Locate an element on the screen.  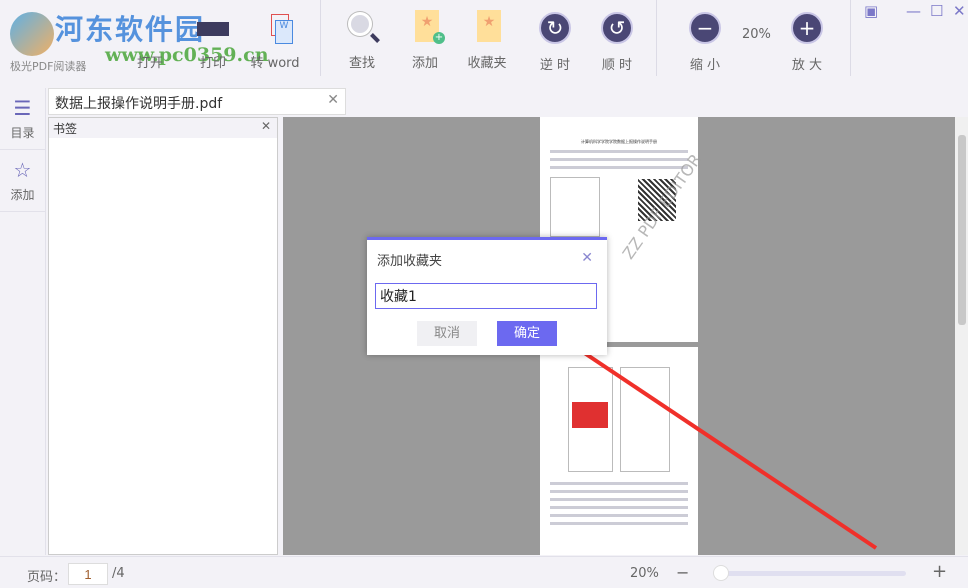
zoom-slider-handle is located at coordinates (721, 573).